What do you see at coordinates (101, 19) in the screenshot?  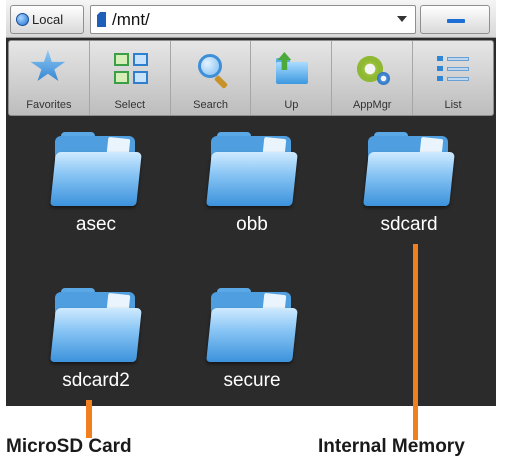 I see `sd-card-icon` at bounding box center [101, 19].